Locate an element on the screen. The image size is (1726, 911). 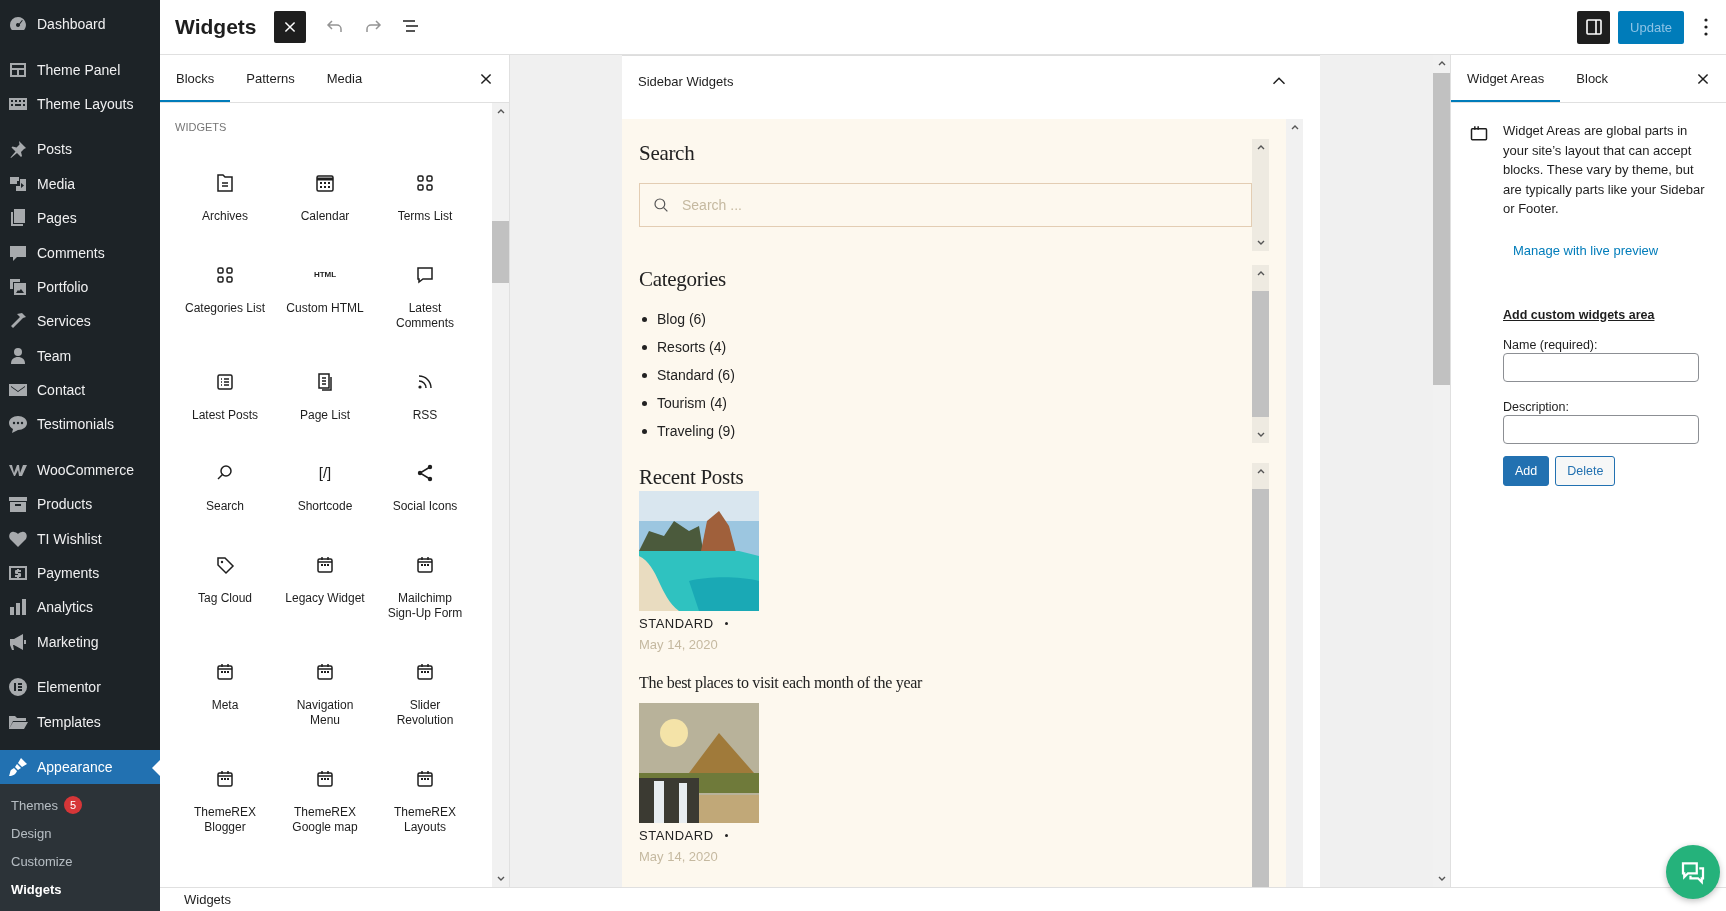
menu-item: Theme Panel is located at coordinates (80, 69).